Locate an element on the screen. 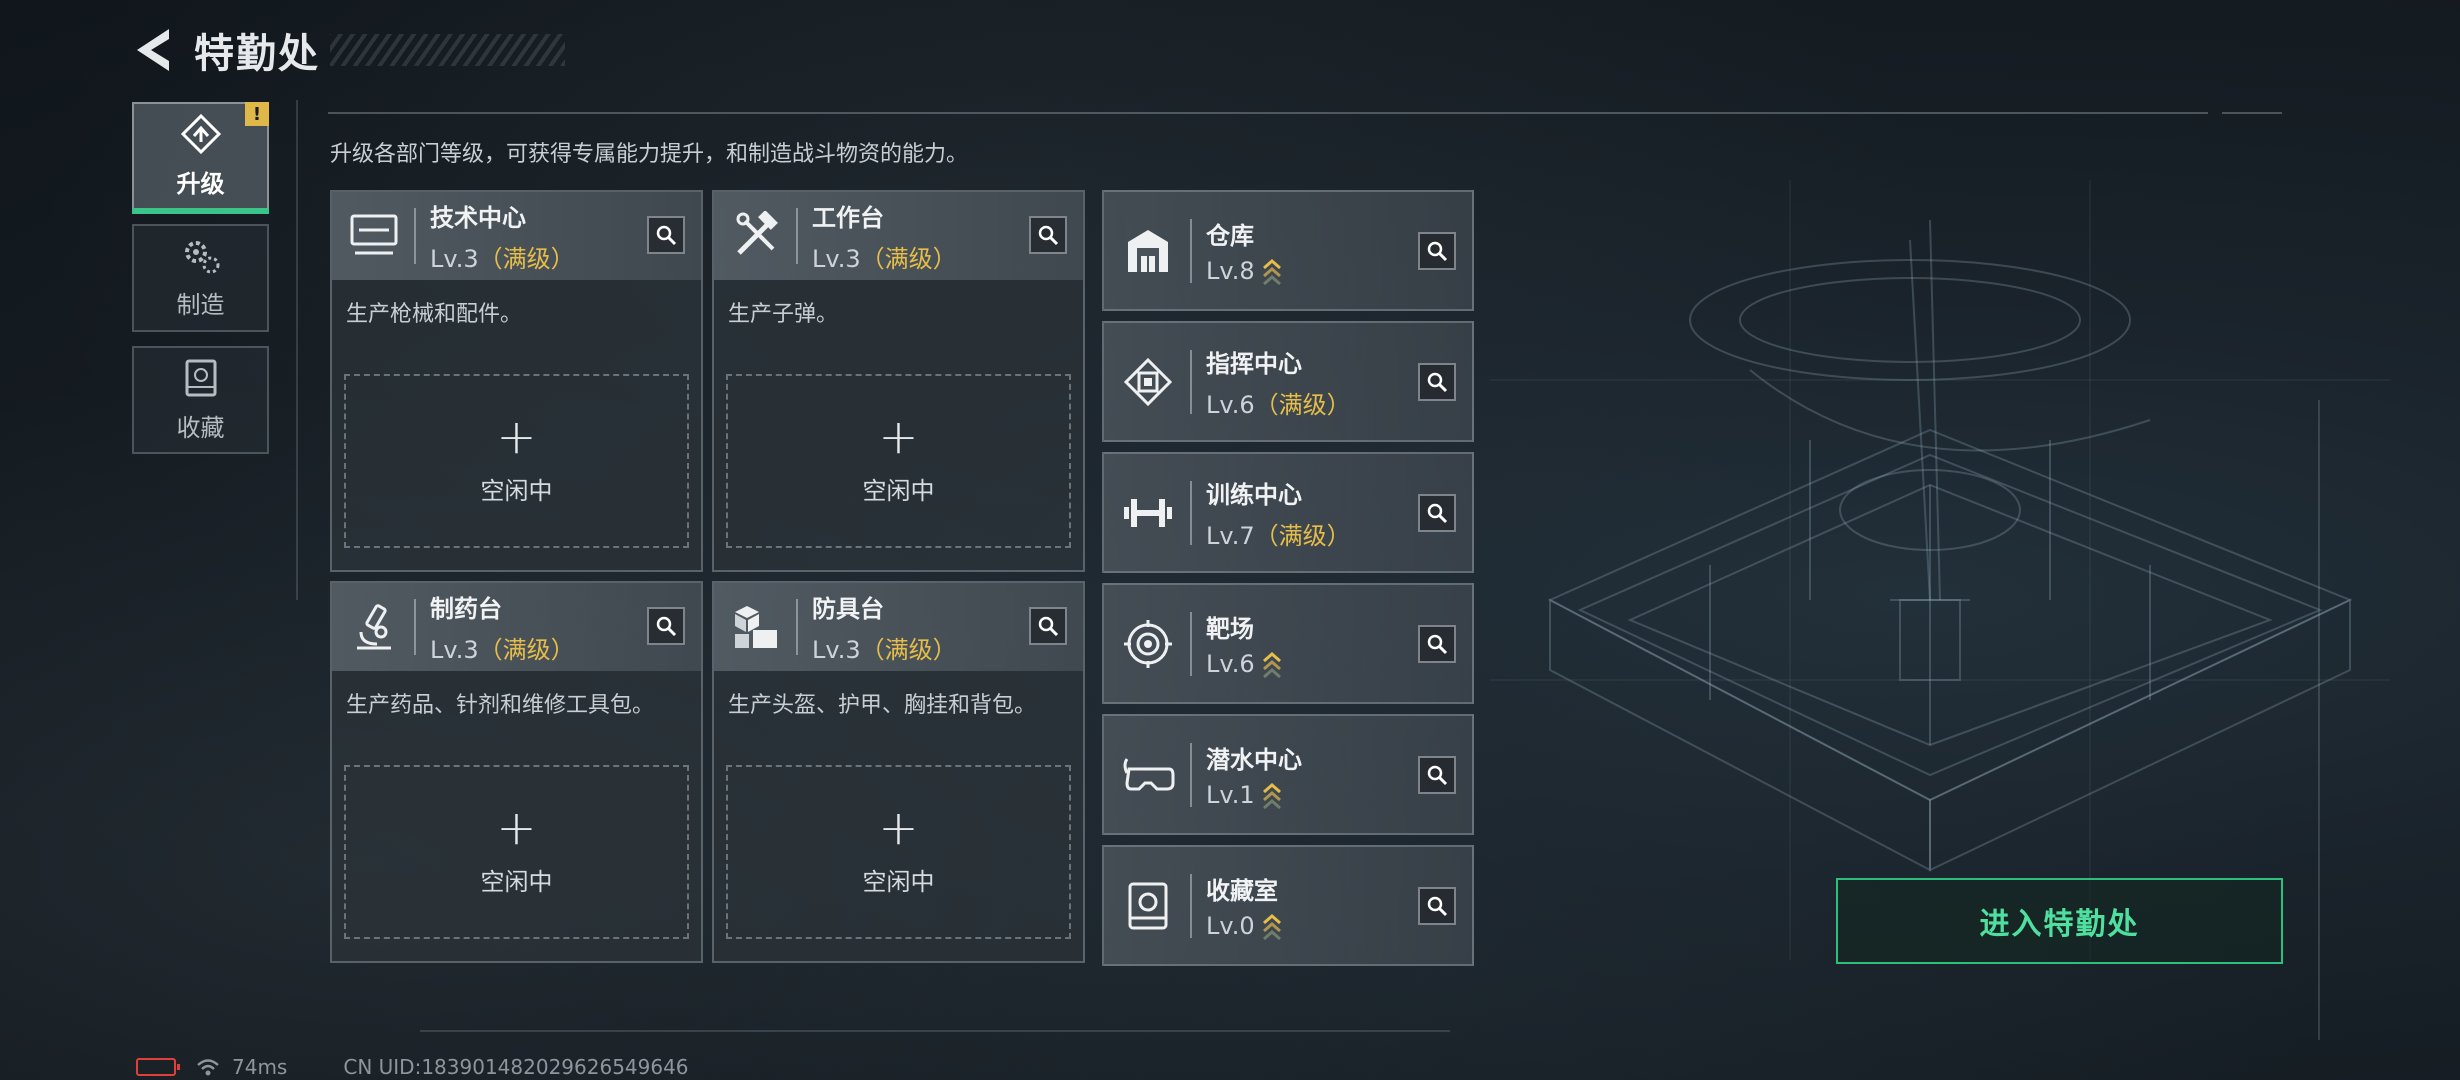  header-bar: 特勤处 is located at coordinates (347, 50).